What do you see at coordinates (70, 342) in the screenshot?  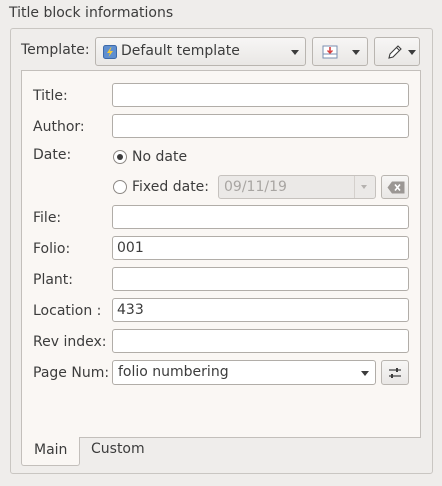 I see `rev-index-label: Rev index:` at bounding box center [70, 342].